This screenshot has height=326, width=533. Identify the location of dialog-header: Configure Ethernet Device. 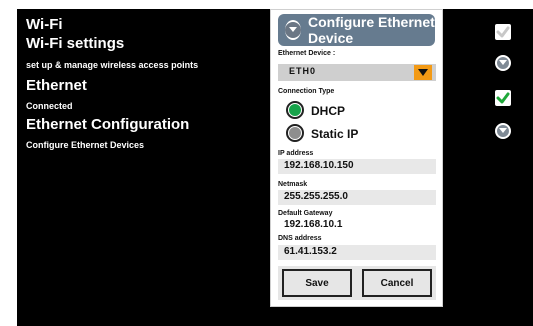
(356, 30).